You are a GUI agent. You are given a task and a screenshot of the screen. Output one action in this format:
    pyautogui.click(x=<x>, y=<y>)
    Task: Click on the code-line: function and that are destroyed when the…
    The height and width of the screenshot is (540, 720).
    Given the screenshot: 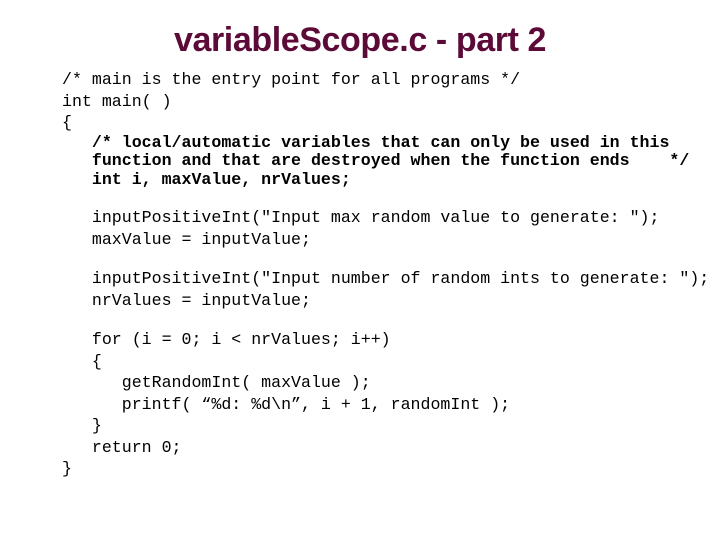 What is the action you would take?
    pyautogui.click(x=376, y=160)
    